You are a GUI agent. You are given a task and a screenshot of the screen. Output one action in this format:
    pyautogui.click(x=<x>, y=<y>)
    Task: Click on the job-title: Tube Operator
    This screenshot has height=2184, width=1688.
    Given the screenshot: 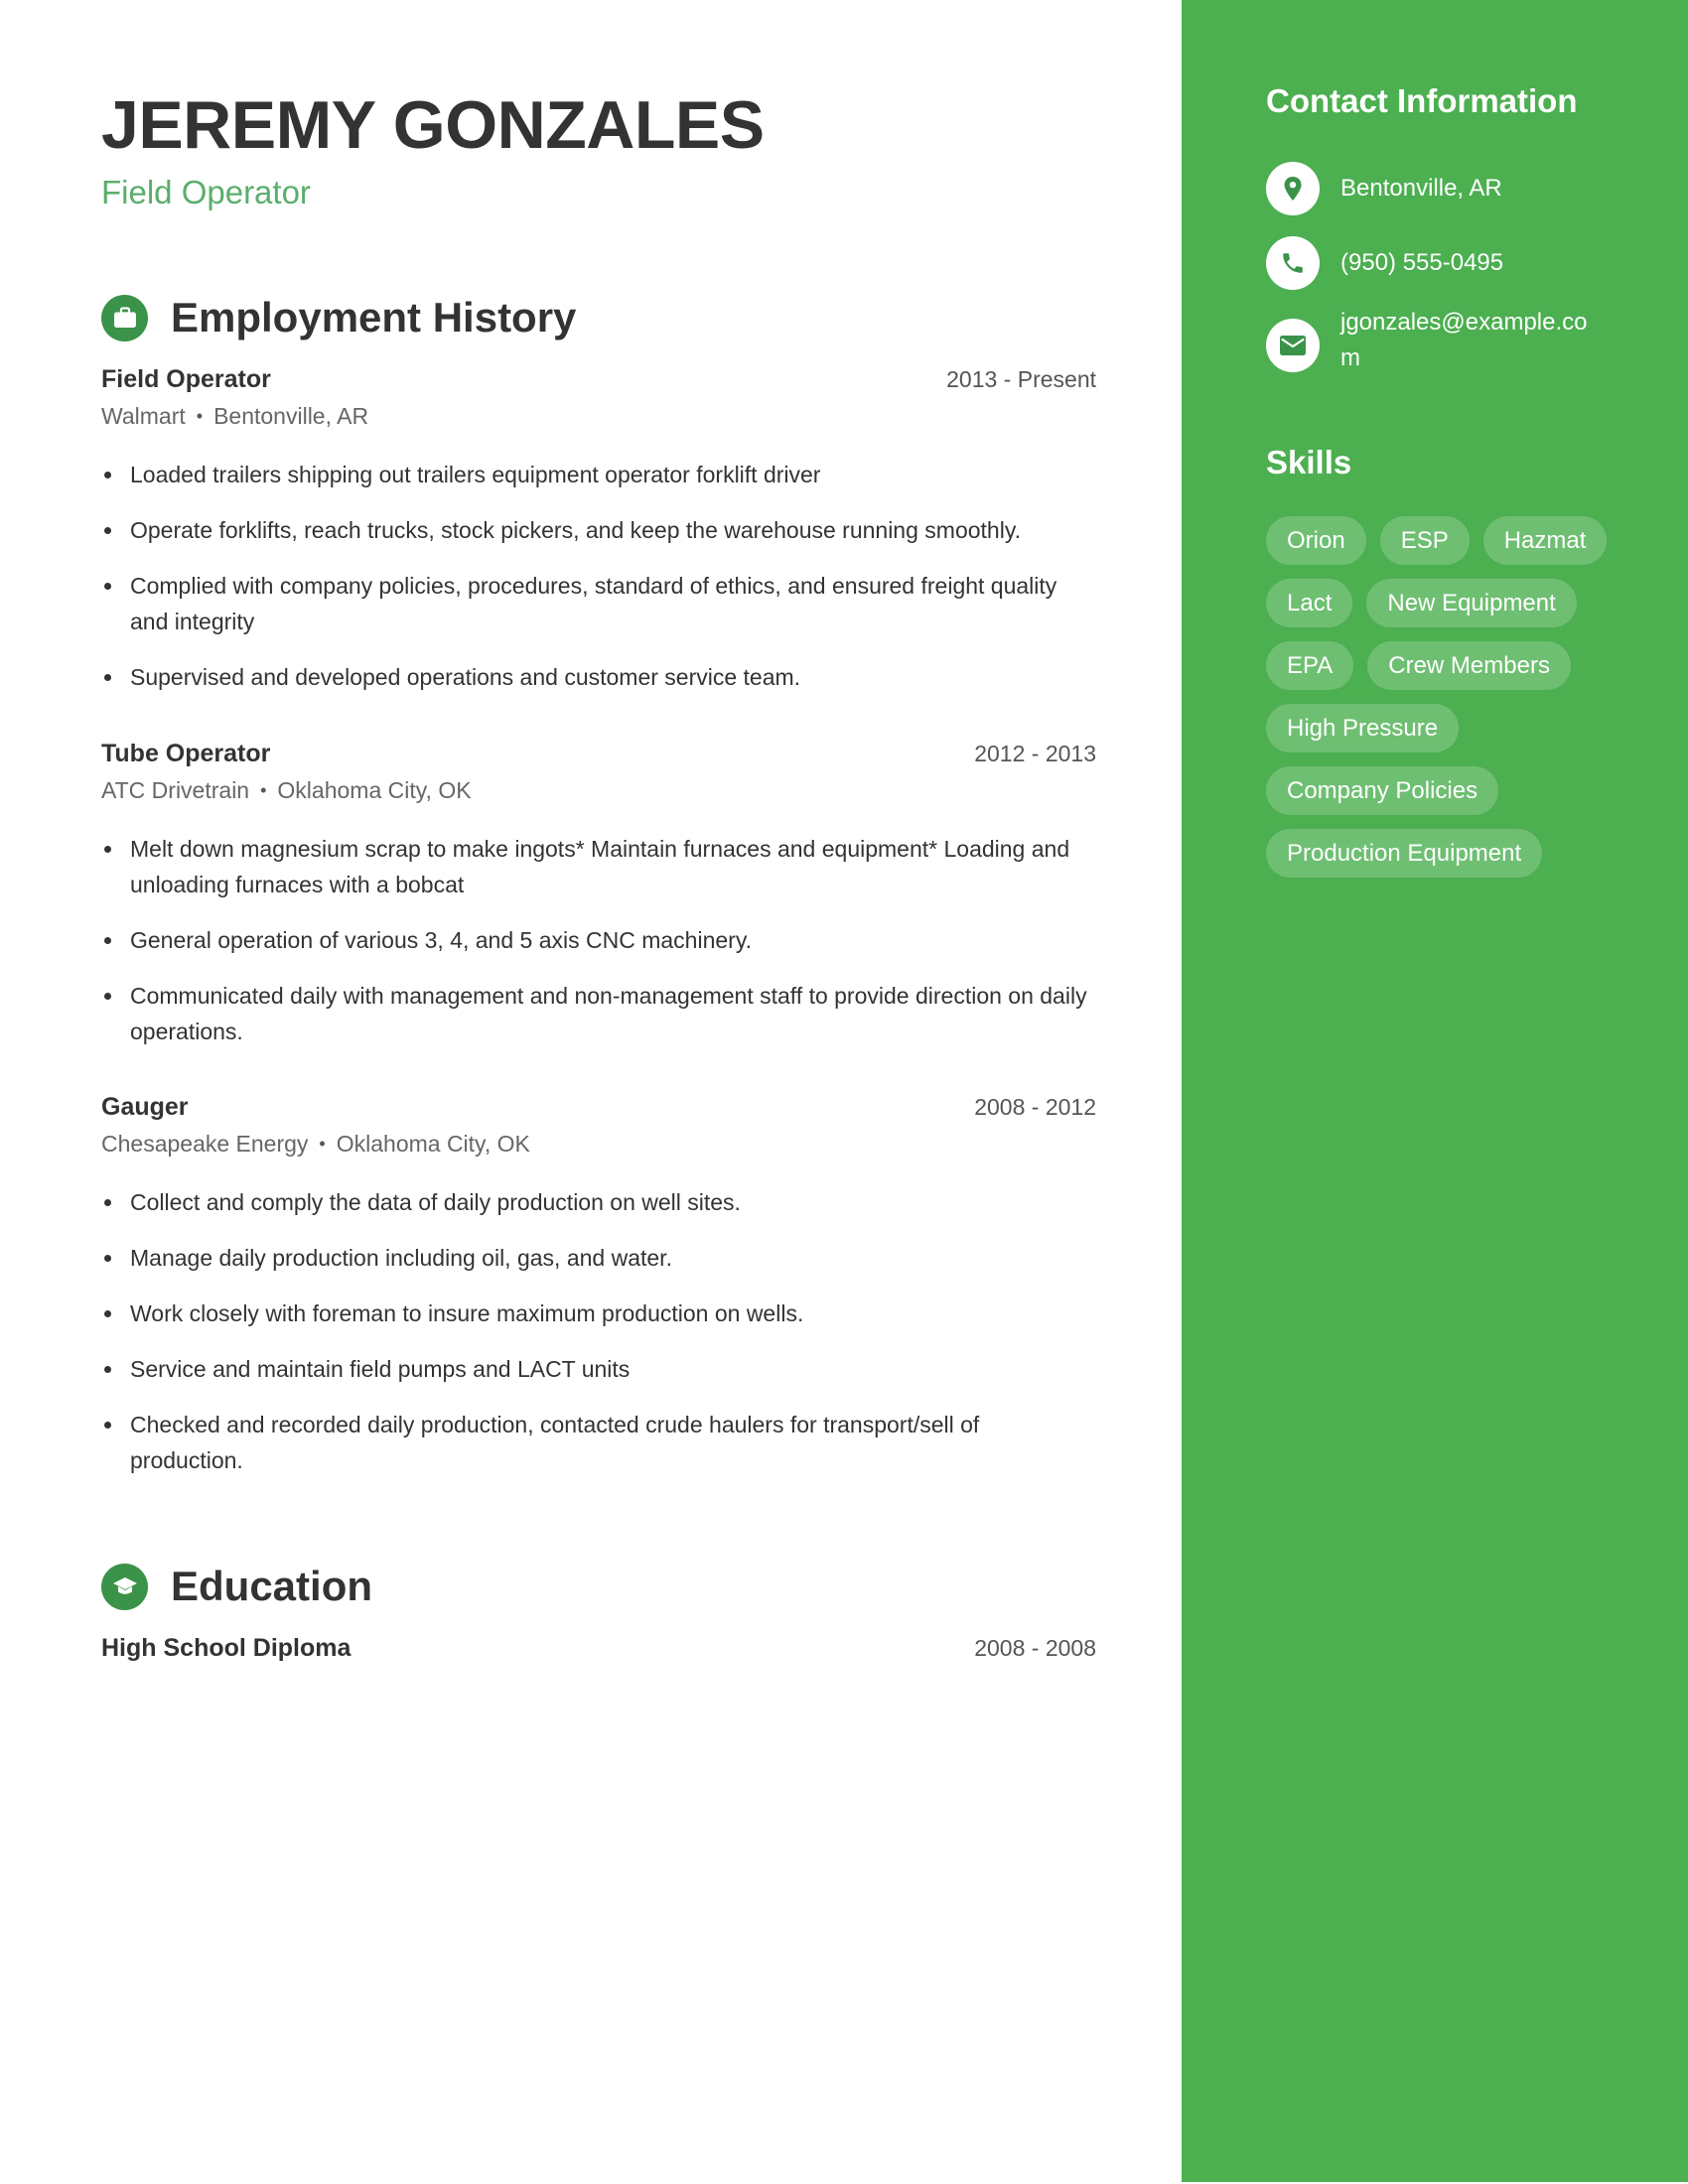 What is the action you would take?
    pyautogui.click(x=186, y=753)
    